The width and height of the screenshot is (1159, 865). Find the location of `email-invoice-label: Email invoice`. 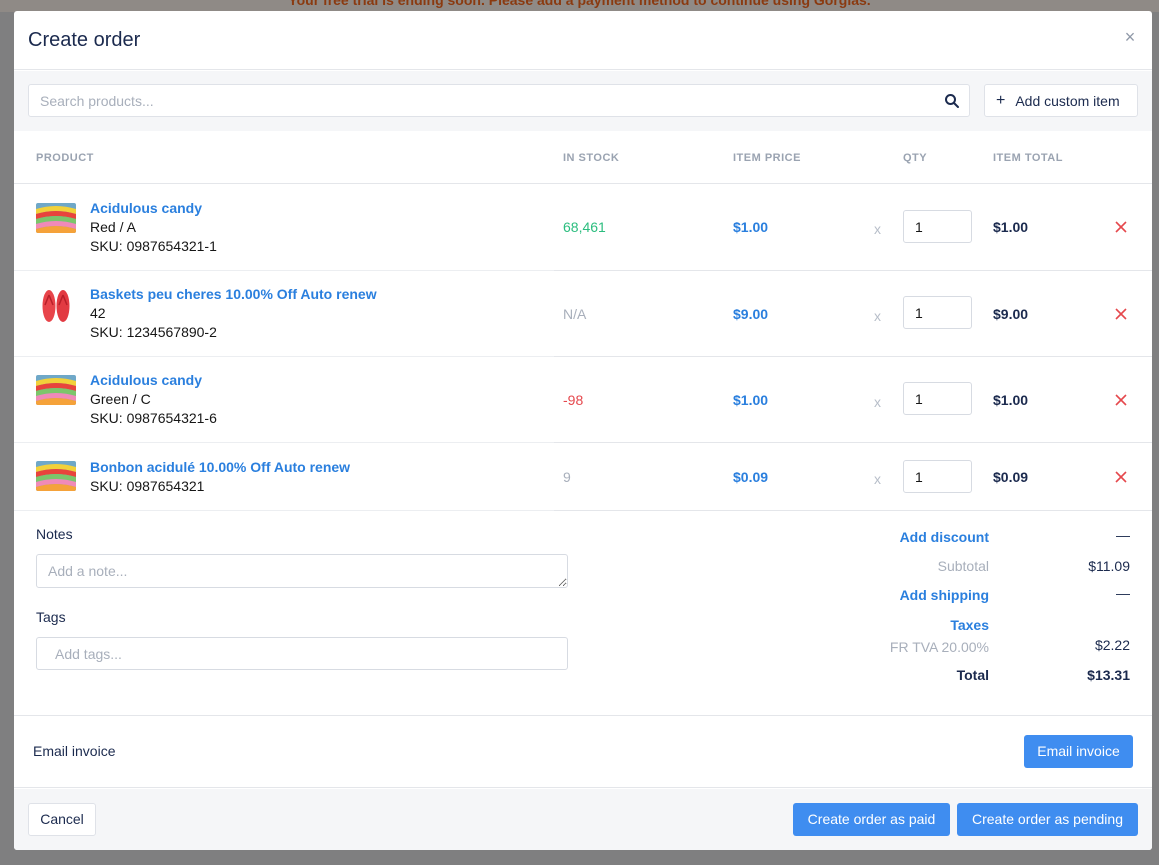

email-invoice-label: Email invoice is located at coordinates (74, 751).